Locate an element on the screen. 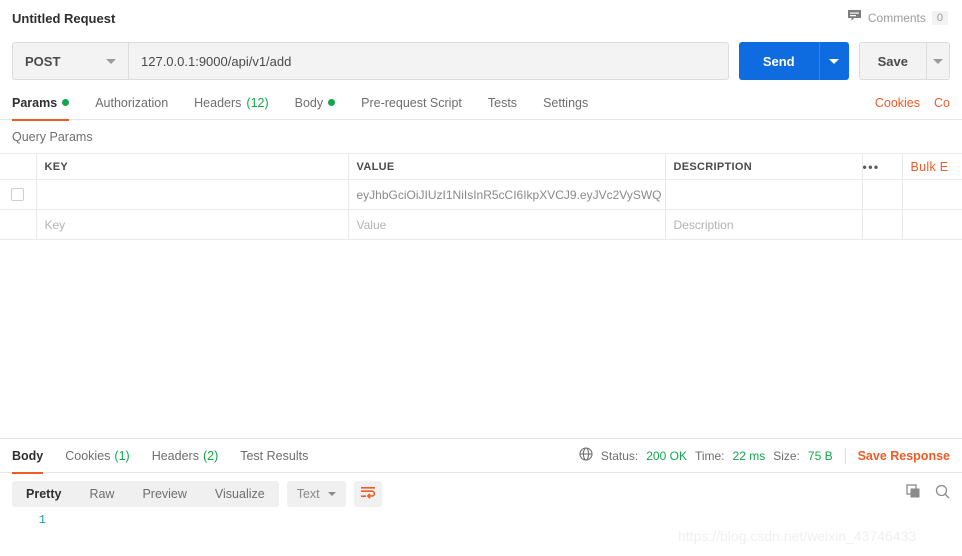  cookies-link: Cookies is located at coordinates (897, 103).